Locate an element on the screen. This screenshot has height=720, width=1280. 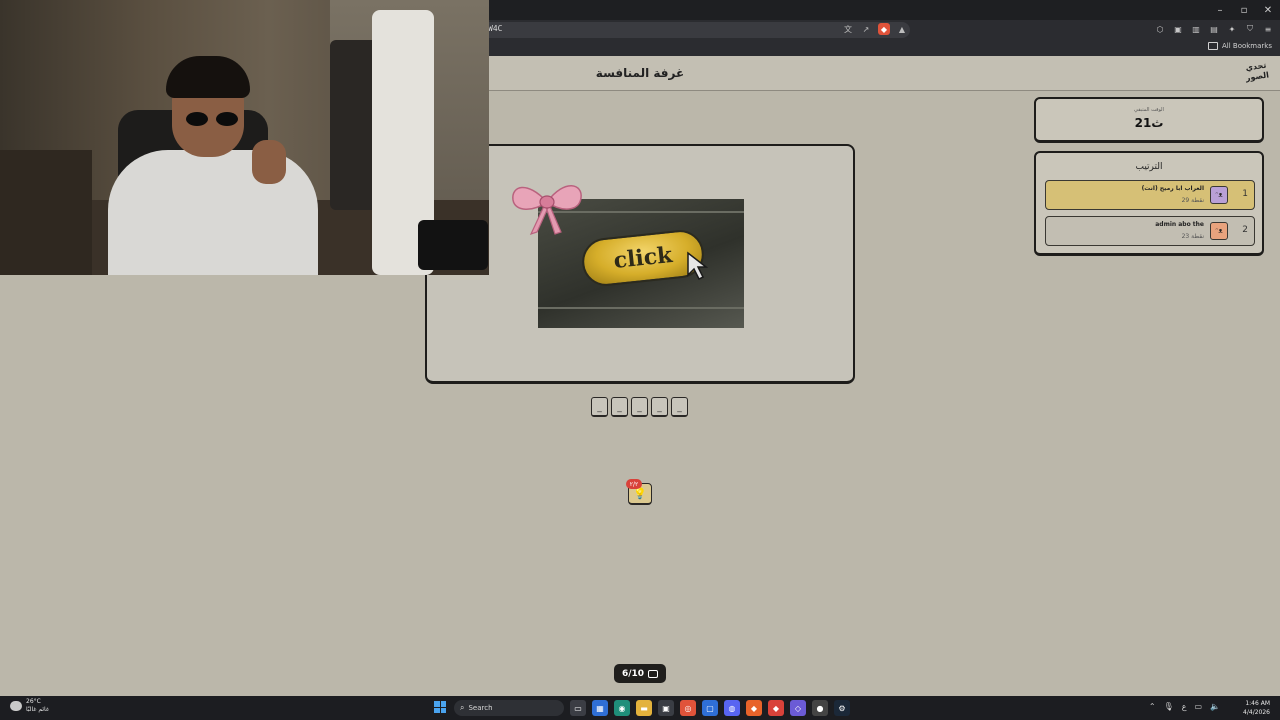
weather-desc: غائم غالبًا is located at coordinates (37, 709).